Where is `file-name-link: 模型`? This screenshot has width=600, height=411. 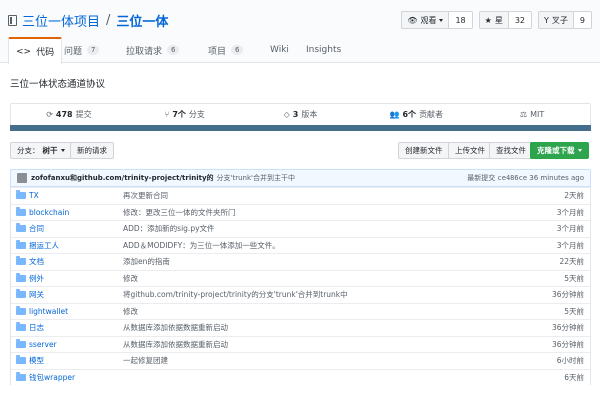 file-name-link: 模型 is located at coordinates (36, 360).